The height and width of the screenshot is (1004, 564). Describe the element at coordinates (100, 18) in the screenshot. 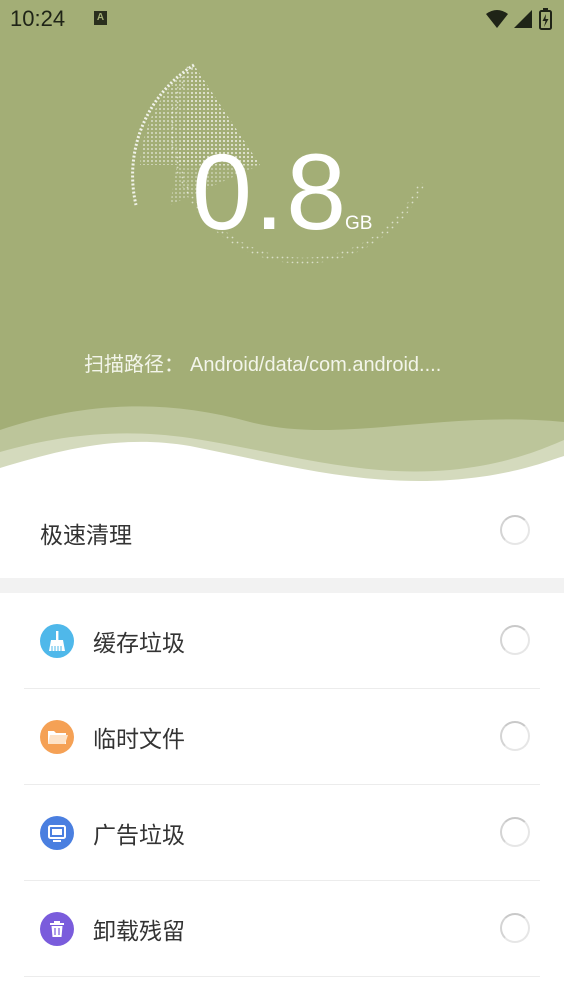

I see `notification-icon: A` at that location.